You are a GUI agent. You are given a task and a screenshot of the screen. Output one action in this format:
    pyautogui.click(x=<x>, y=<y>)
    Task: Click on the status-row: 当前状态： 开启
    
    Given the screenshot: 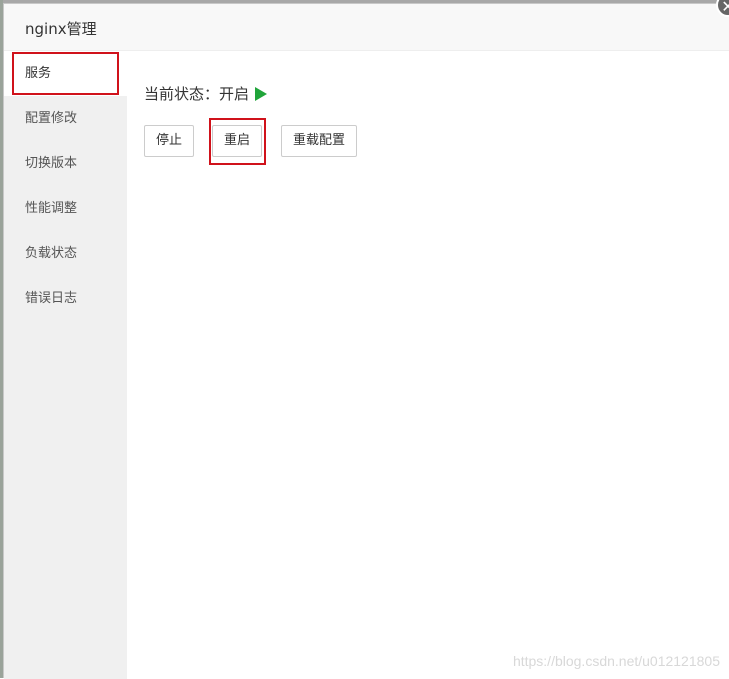 What is the action you would take?
    pyautogui.click(x=206, y=93)
    